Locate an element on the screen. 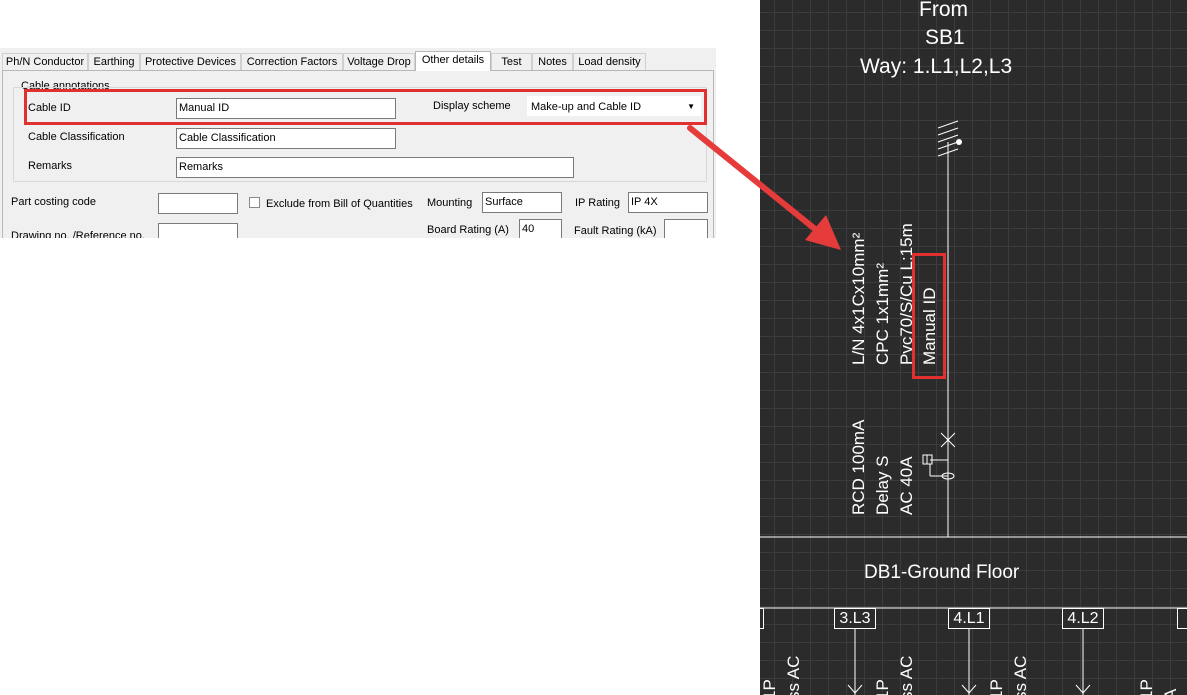  circuit-5-text-b: A is located at coordinates (1170, 691).